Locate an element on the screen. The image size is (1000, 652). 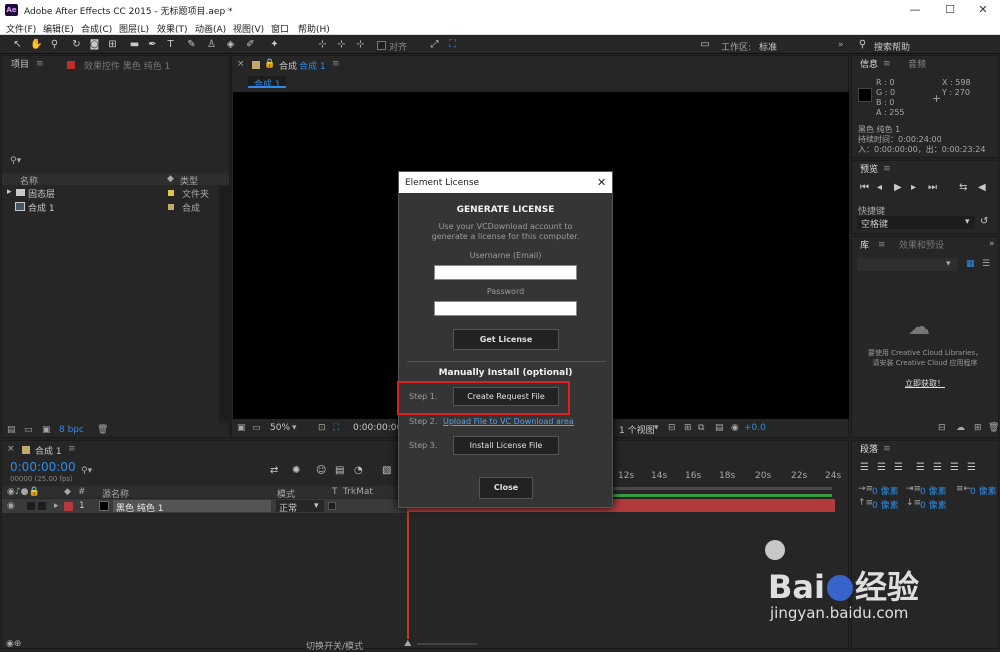
solo-toggle is located at coordinates (42, 506).